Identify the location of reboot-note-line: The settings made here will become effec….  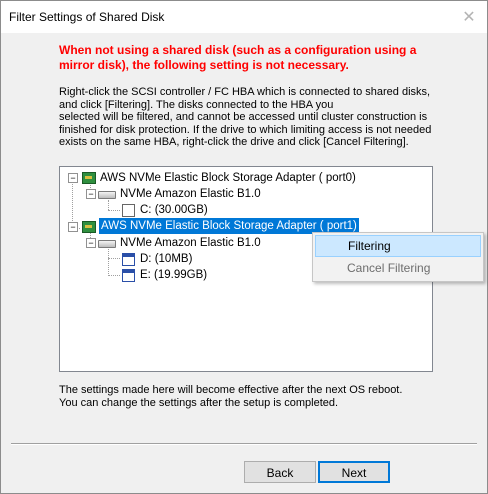
(231, 390).